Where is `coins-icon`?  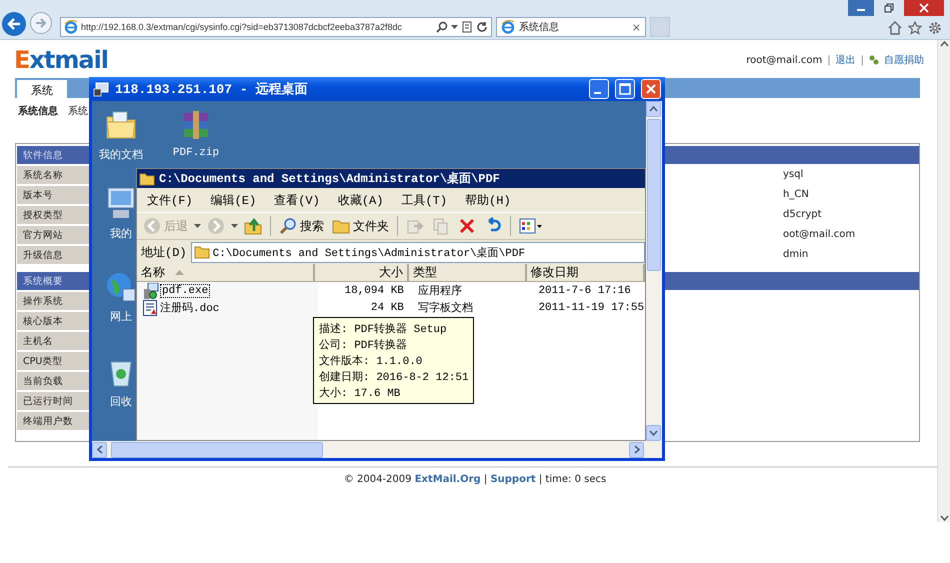
coins-icon is located at coordinates (874, 60).